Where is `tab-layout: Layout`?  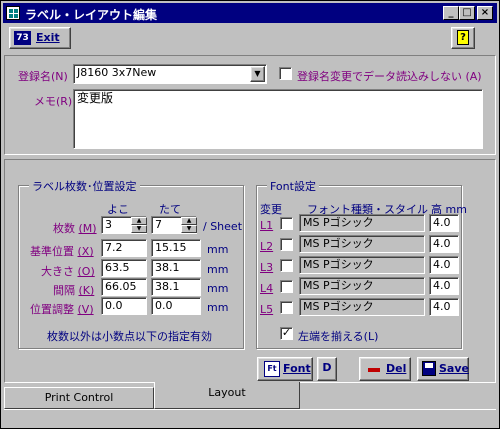
tab-layout: Layout is located at coordinates (227, 395).